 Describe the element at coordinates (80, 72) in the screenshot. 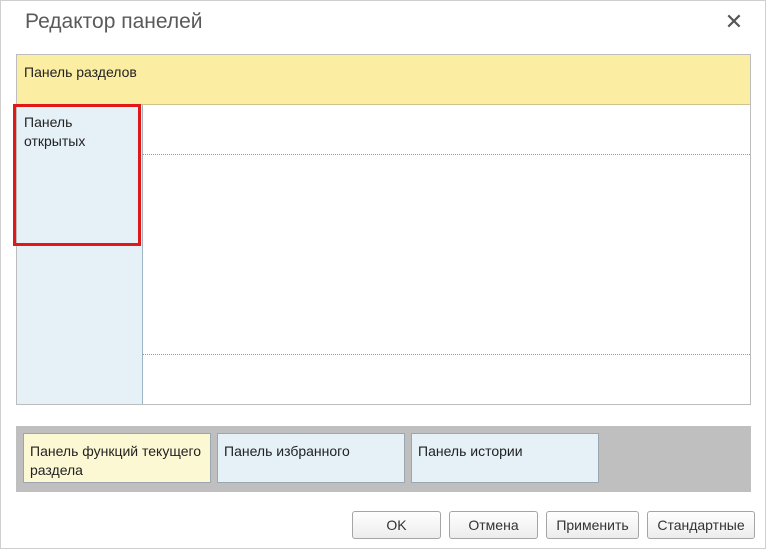

I see `sections-panel-label: Панель разделов` at that location.